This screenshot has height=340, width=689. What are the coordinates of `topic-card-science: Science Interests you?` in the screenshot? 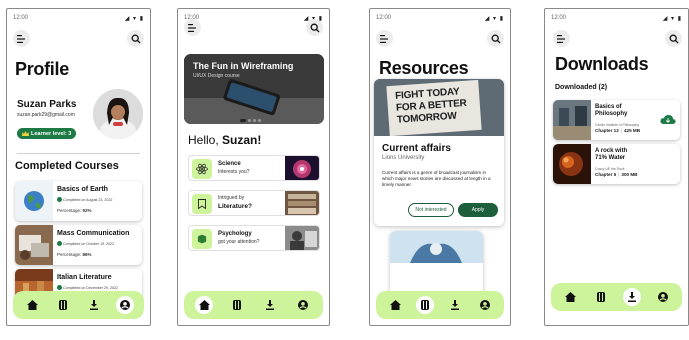 It's located at (254, 168).